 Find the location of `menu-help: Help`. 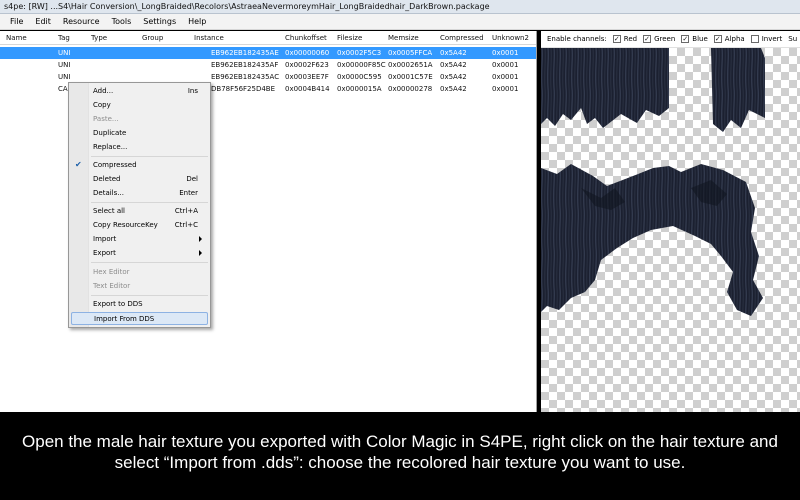

menu-help: Help is located at coordinates (197, 21).